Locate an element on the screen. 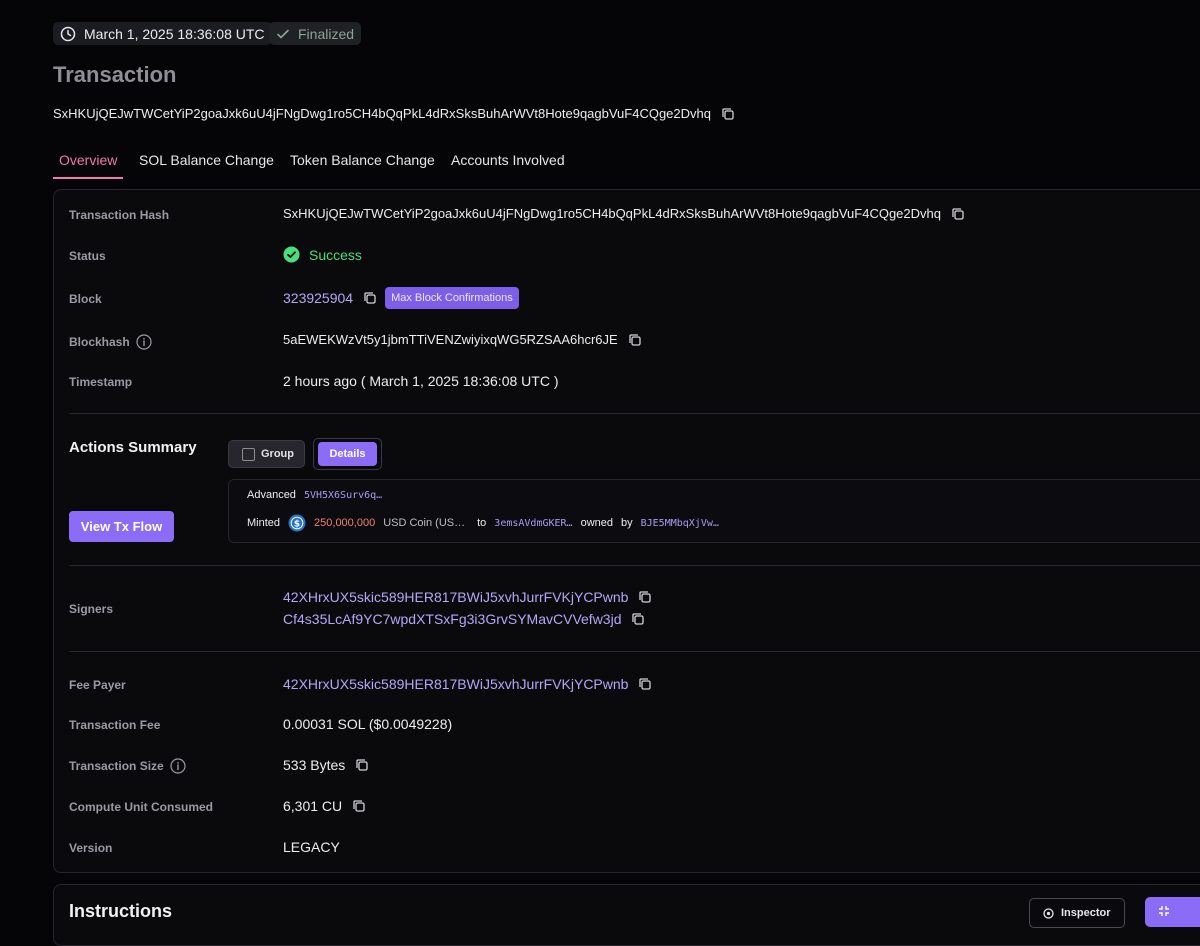 The image size is (1200, 946). header-timestamp: March 1, 2025 18:36:08 UTC is located at coordinates (174, 33).